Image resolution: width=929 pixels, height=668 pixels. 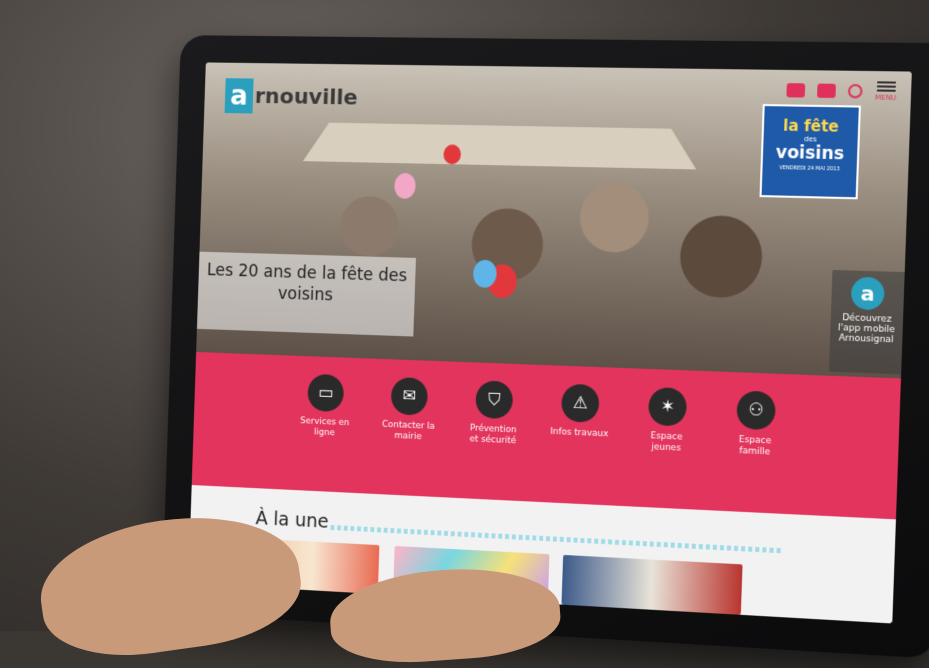 I want to click on service-label: Infos travaux, so click(x=579, y=433).